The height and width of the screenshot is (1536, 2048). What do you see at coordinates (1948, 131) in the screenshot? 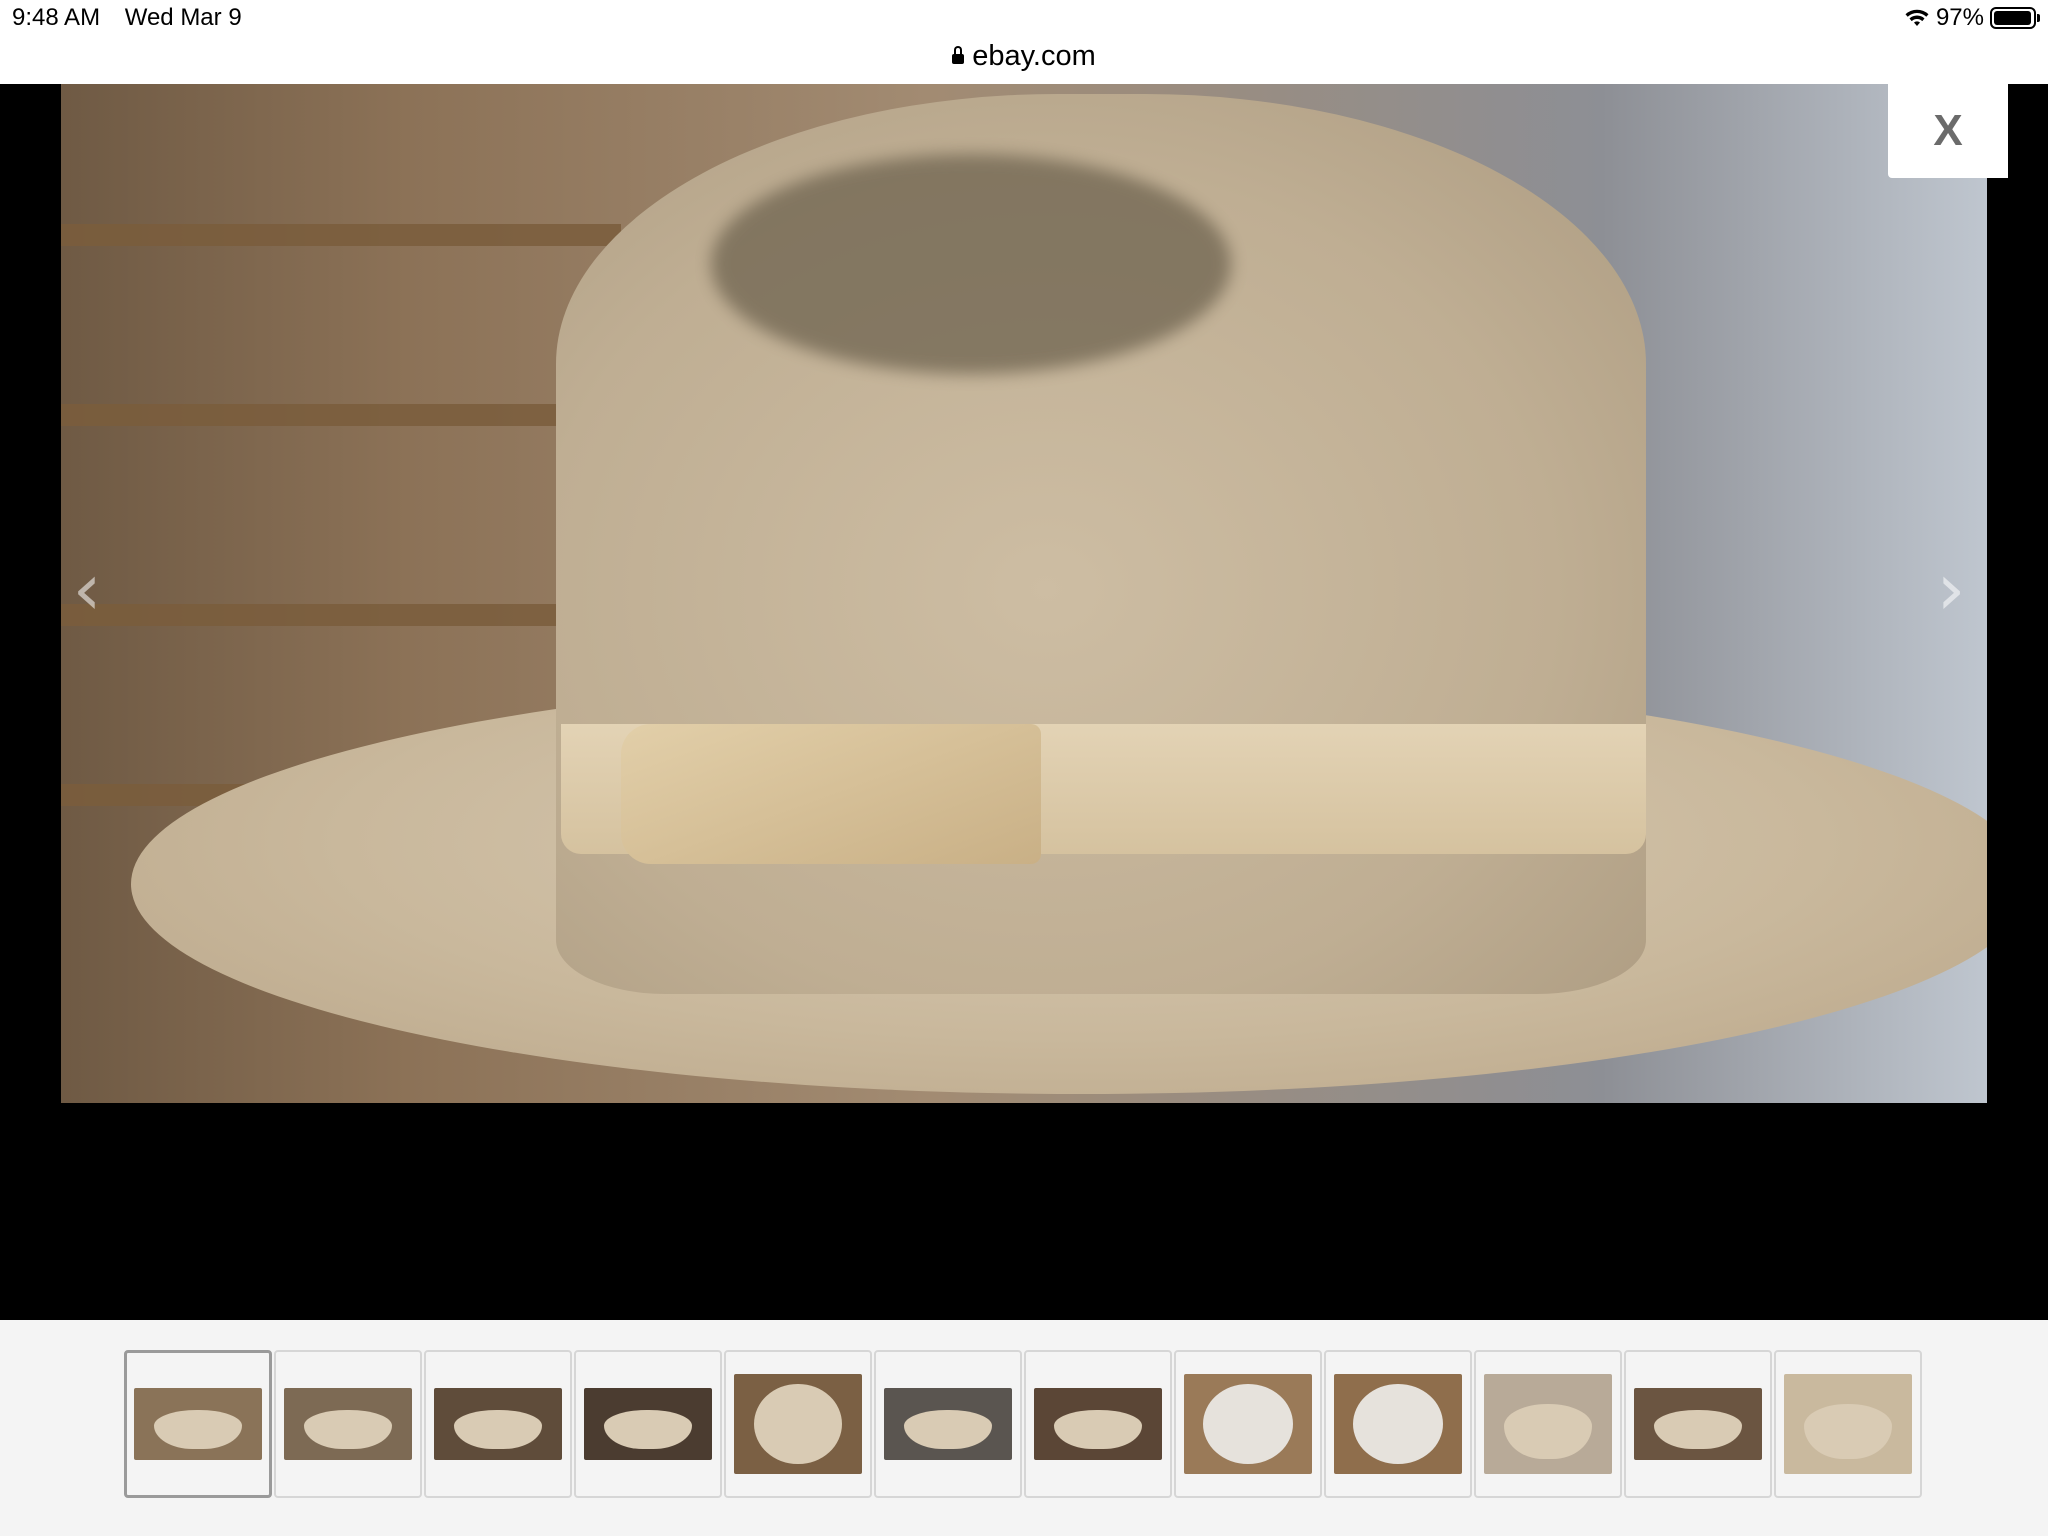
I see `close-button: X` at bounding box center [1948, 131].